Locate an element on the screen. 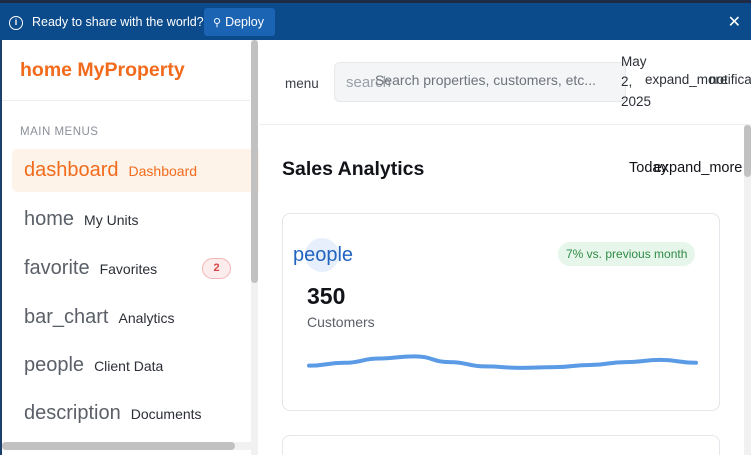 The width and height of the screenshot is (751, 455). sidebar-item-dashboard: dashboard Dashboard is located at coordinates (141, 170).